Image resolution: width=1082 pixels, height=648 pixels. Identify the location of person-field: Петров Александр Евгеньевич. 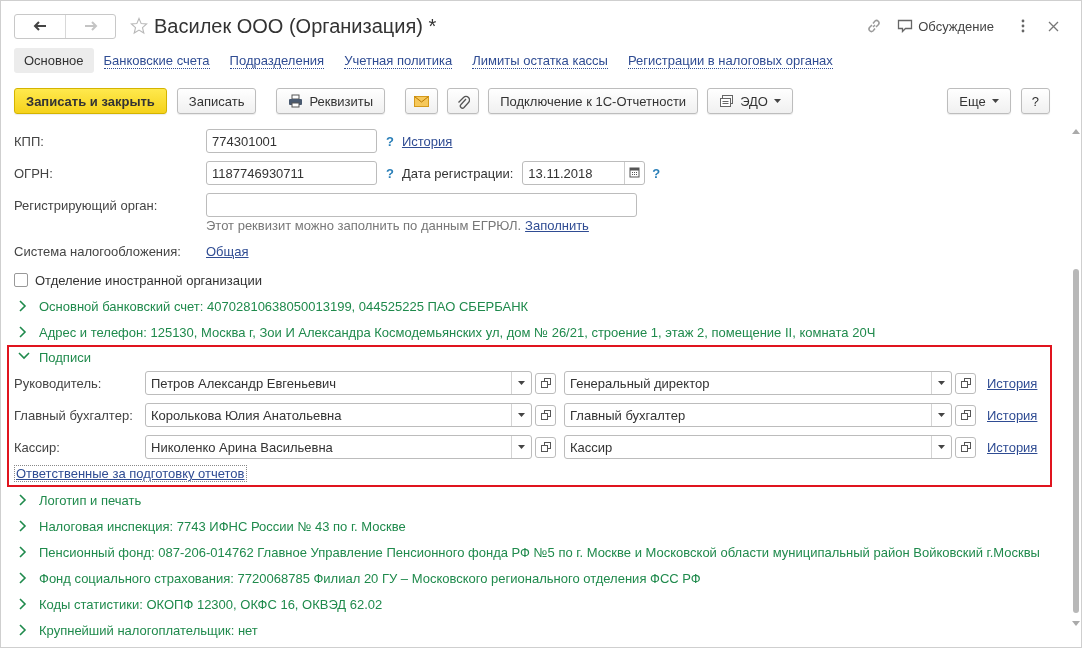
(338, 383).